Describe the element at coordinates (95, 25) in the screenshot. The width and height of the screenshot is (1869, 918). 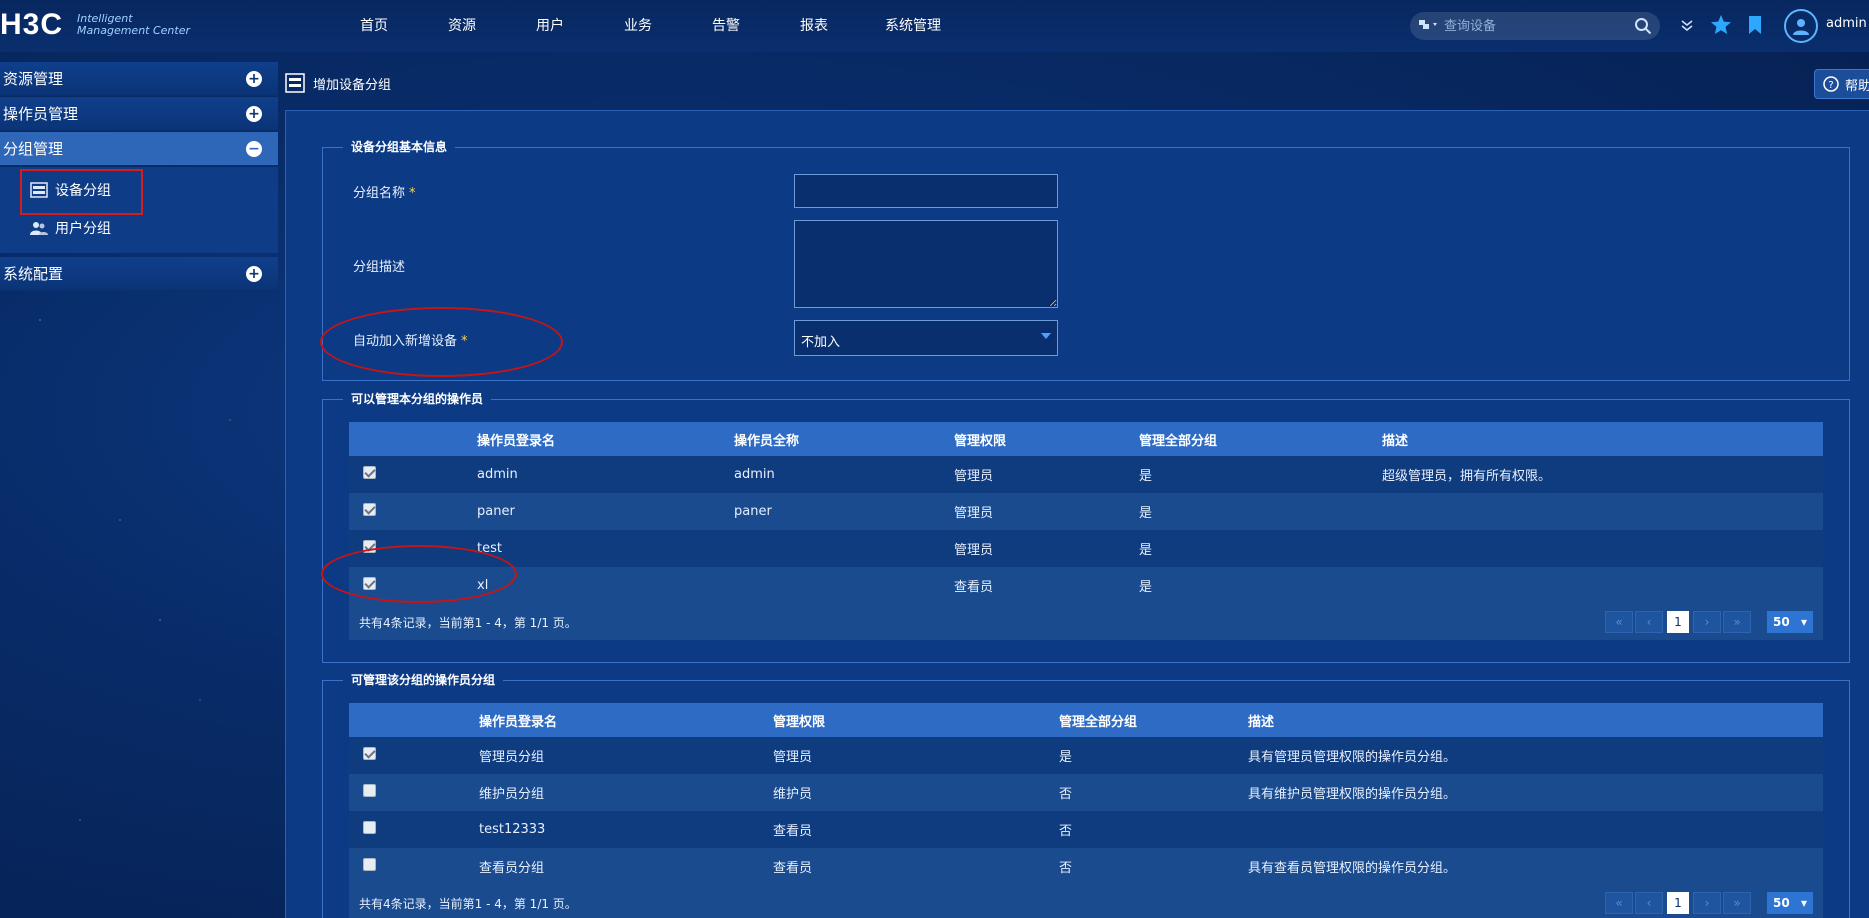
I see `logo: H3C Intelligent Management Center` at that location.